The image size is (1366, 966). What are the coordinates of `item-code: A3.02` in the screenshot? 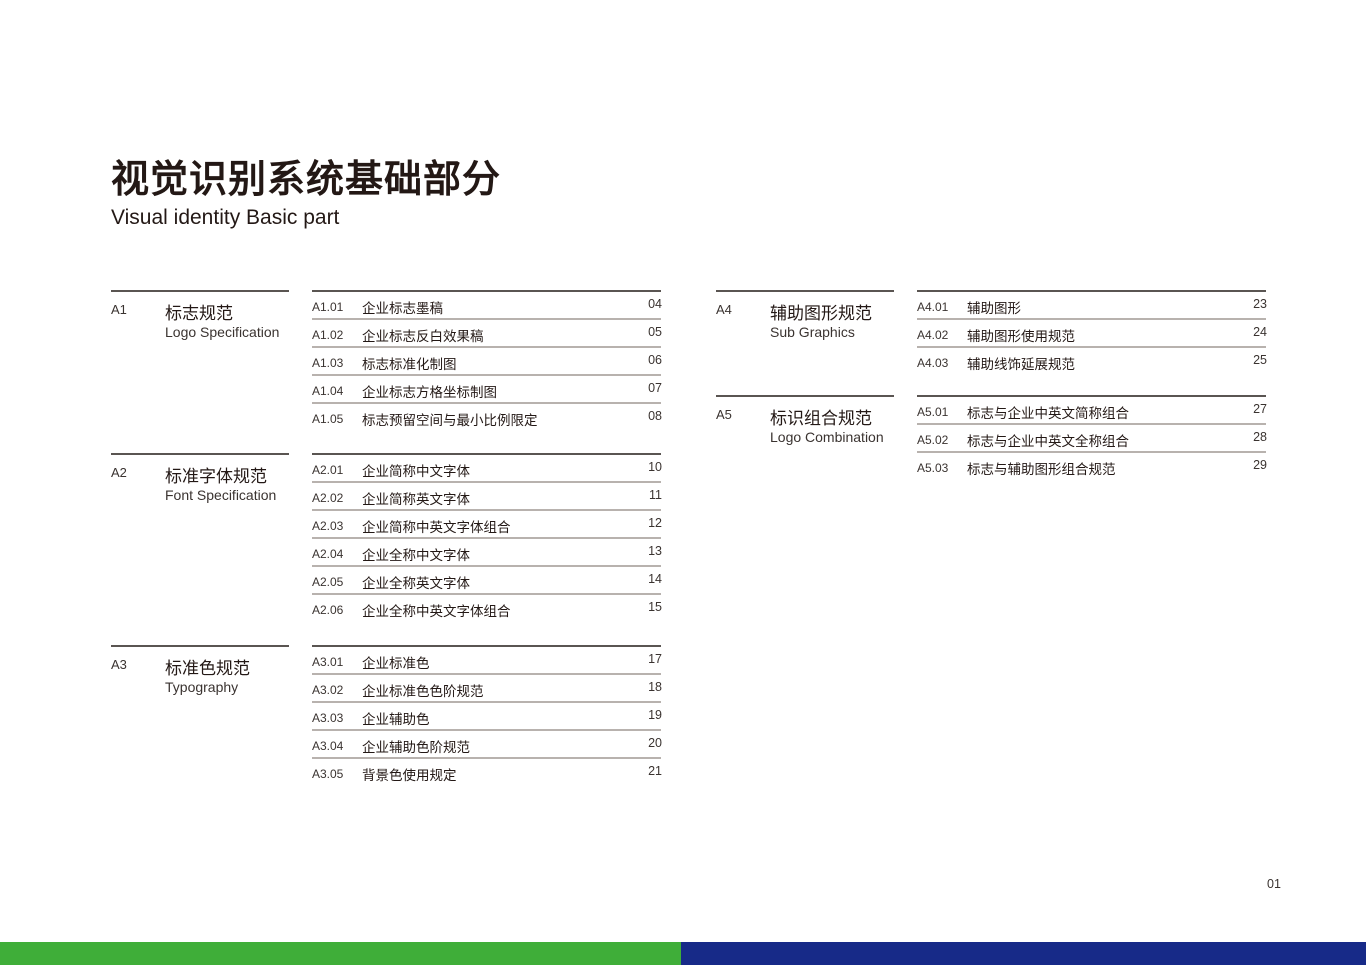 It's located at (328, 690).